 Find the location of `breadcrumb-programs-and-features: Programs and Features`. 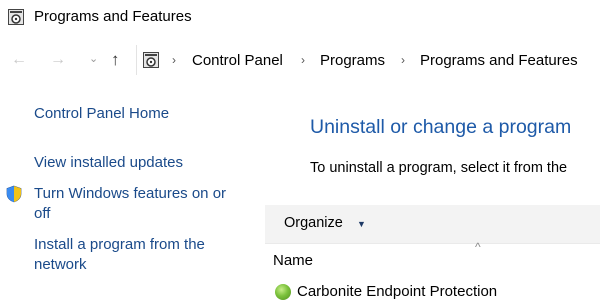

breadcrumb-programs-and-features: Programs and Features is located at coordinates (499, 60).